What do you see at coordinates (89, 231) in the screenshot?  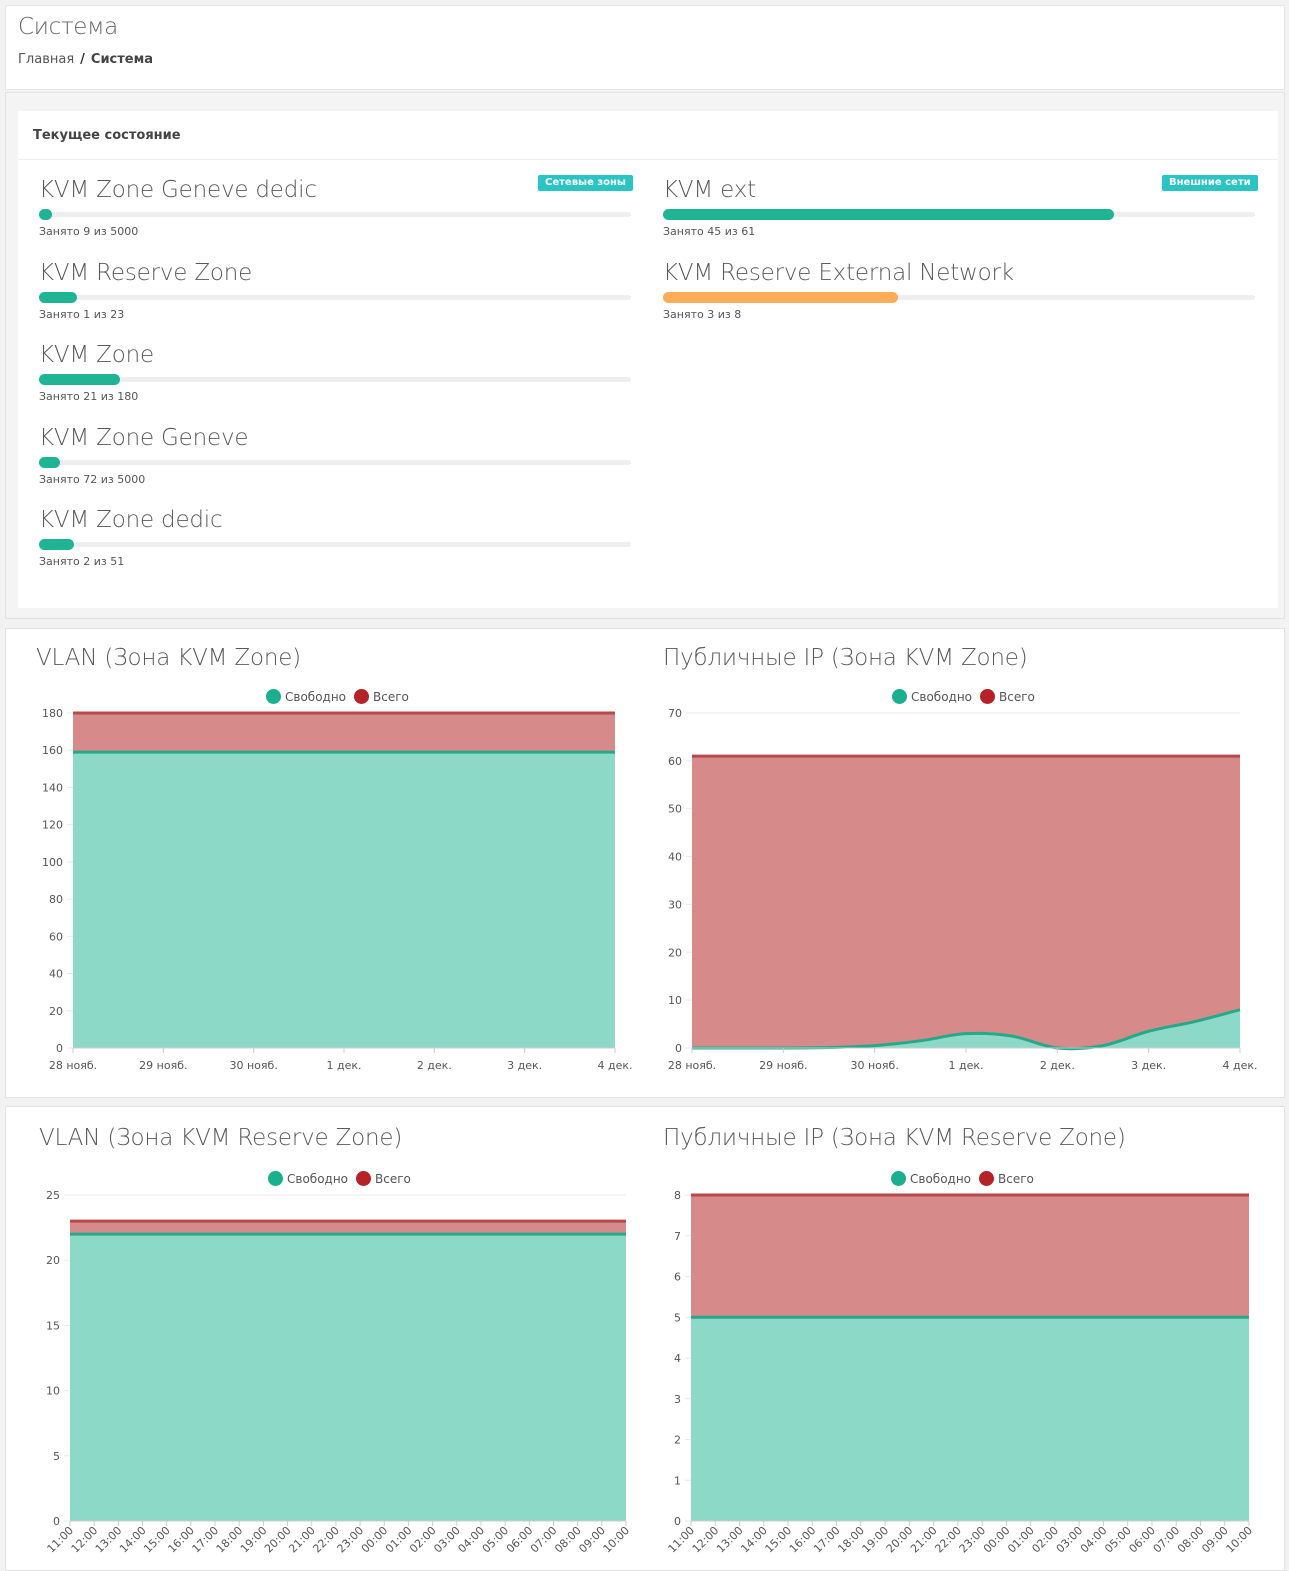 I see `usage-text: Занято 9 из 5000` at bounding box center [89, 231].